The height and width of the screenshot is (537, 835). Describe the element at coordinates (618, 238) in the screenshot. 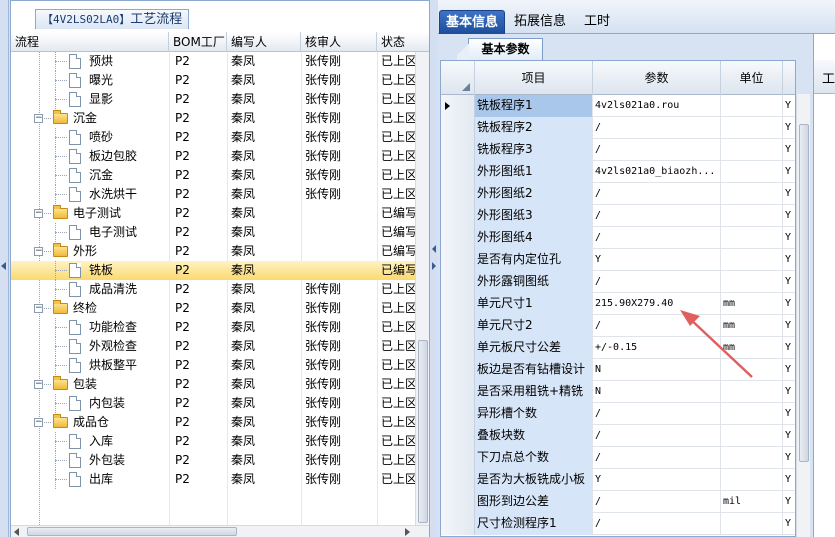

I see `params-row: 外形图纸4/ Y` at that location.